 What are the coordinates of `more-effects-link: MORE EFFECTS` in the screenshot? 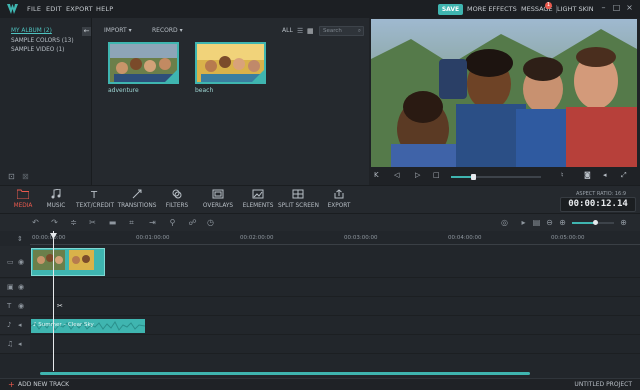 It's located at (492, 9).